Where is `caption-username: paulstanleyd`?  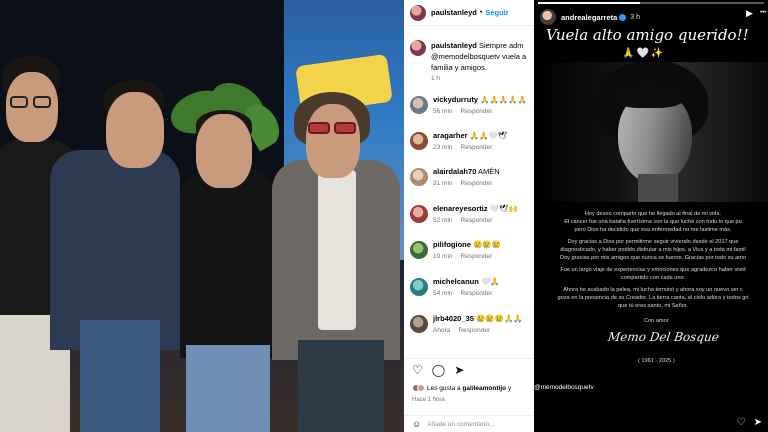
caption-username: paulstanleyd is located at coordinates (454, 45).